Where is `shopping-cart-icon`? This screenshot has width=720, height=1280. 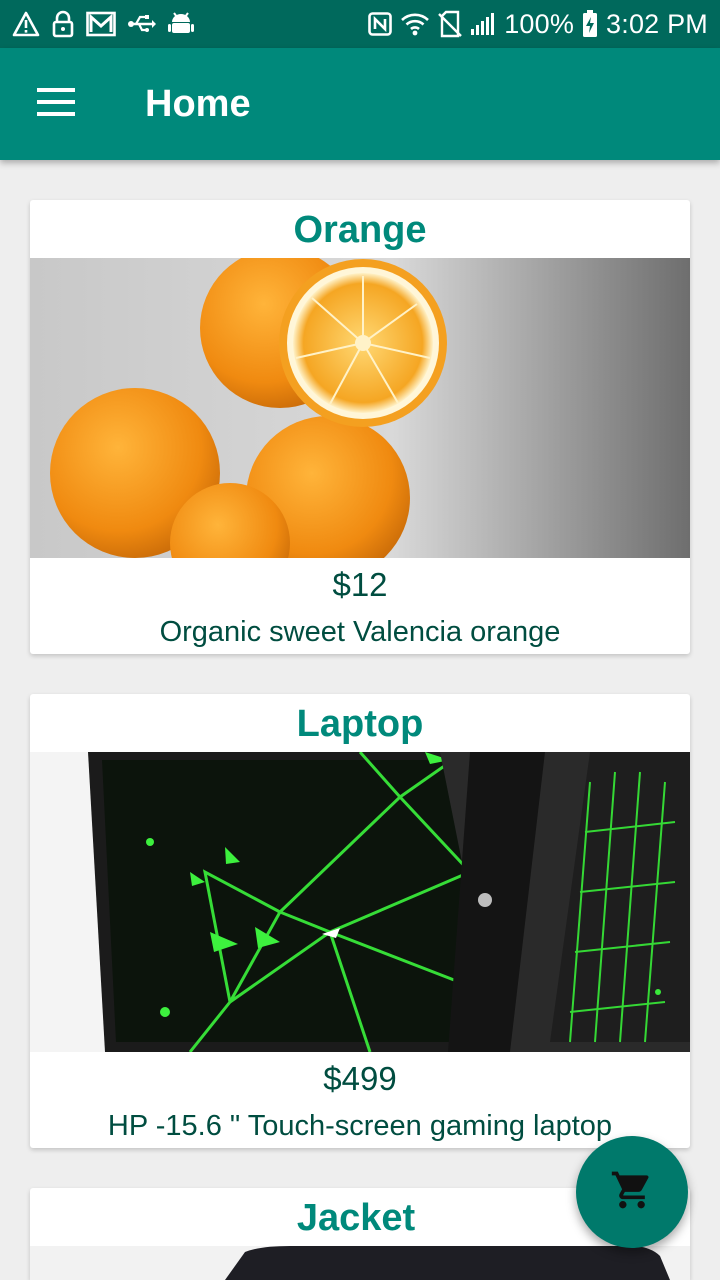 shopping-cart-icon is located at coordinates (632, 1192).